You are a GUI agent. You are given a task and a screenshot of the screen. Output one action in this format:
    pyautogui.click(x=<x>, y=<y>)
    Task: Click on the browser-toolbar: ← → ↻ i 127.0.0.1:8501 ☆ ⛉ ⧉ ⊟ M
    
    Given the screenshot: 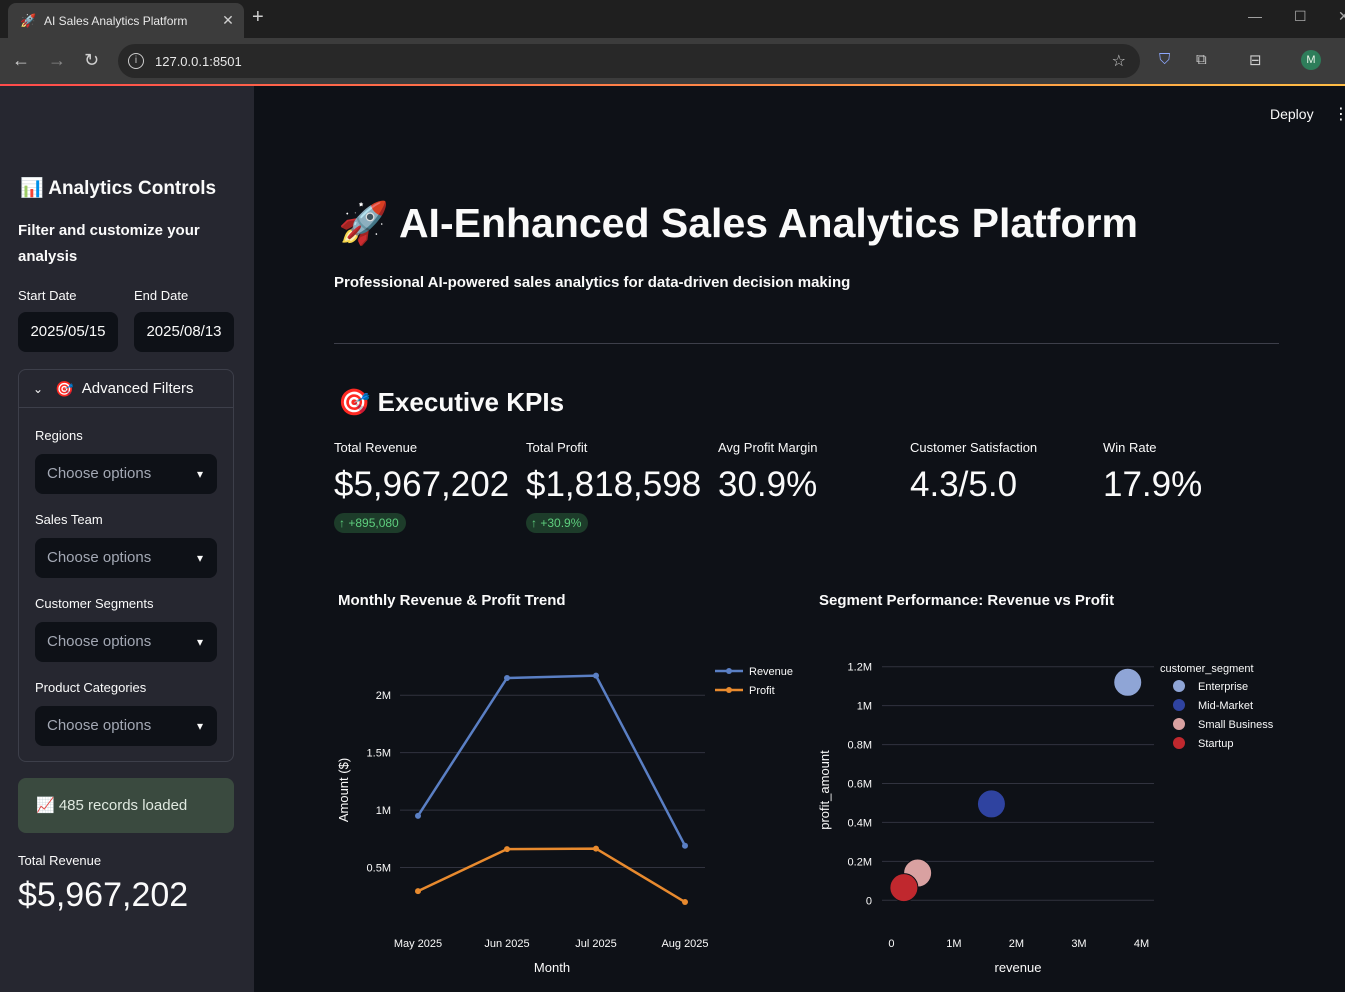 What is the action you would take?
    pyautogui.click(x=672, y=61)
    